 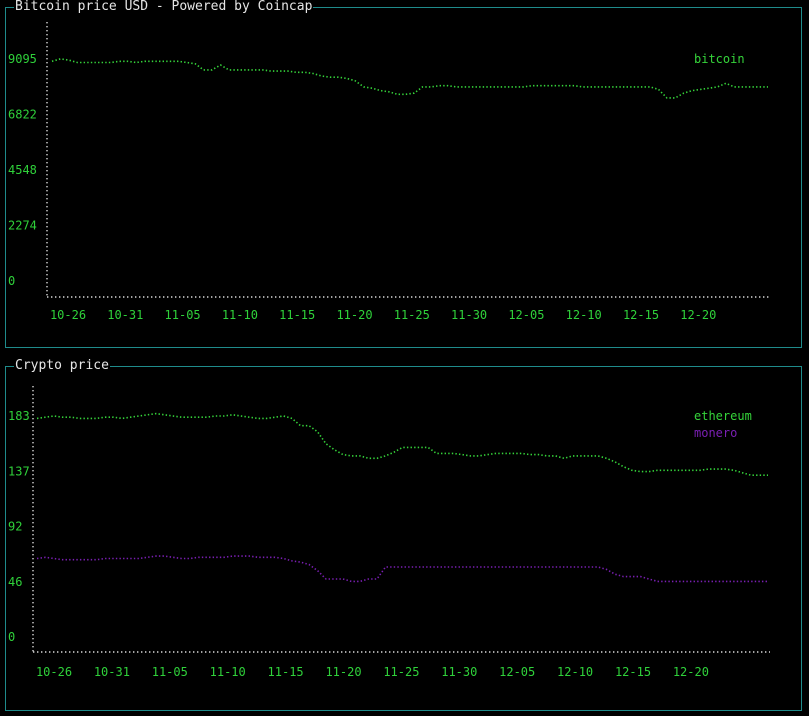 What do you see at coordinates (517, 672) in the screenshot?
I see `x-tick-label: 12-05` at bounding box center [517, 672].